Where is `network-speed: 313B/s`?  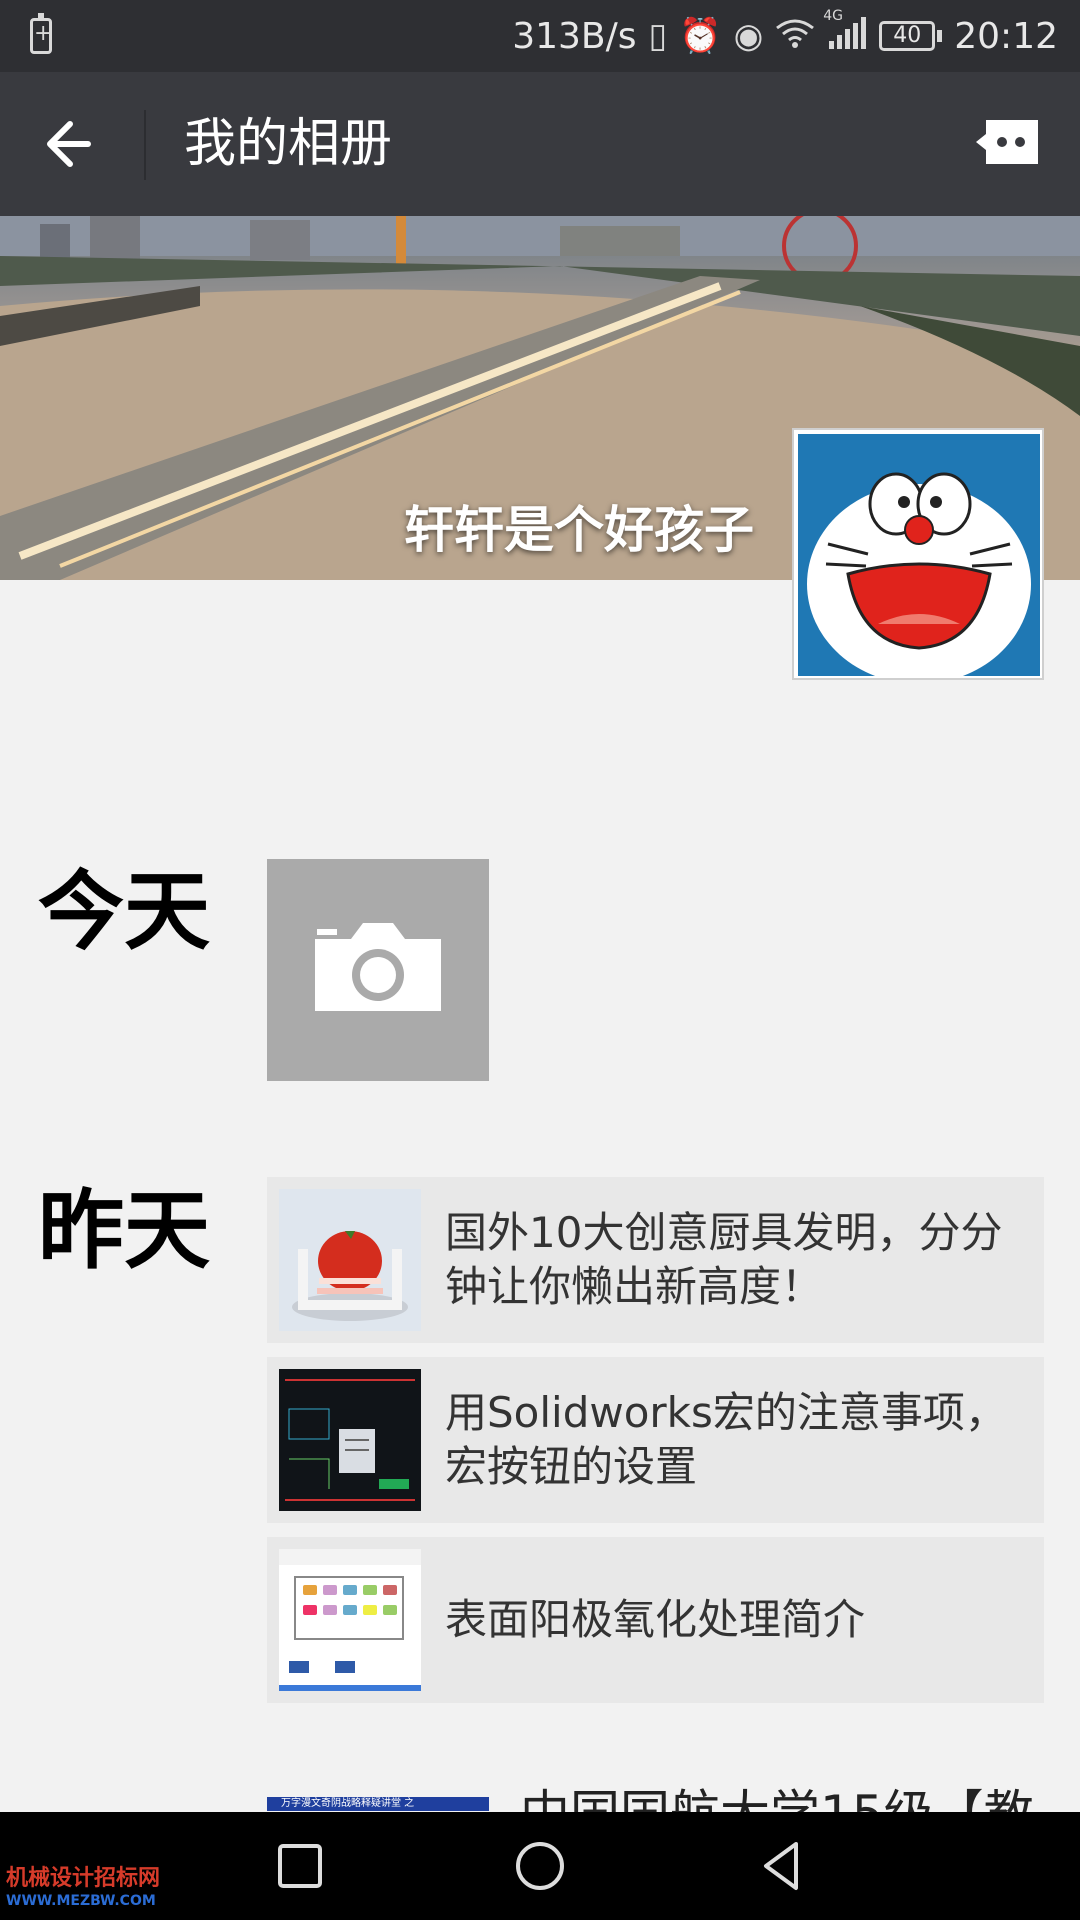 network-speed: 313B/s is located at coordinates (574, 36).